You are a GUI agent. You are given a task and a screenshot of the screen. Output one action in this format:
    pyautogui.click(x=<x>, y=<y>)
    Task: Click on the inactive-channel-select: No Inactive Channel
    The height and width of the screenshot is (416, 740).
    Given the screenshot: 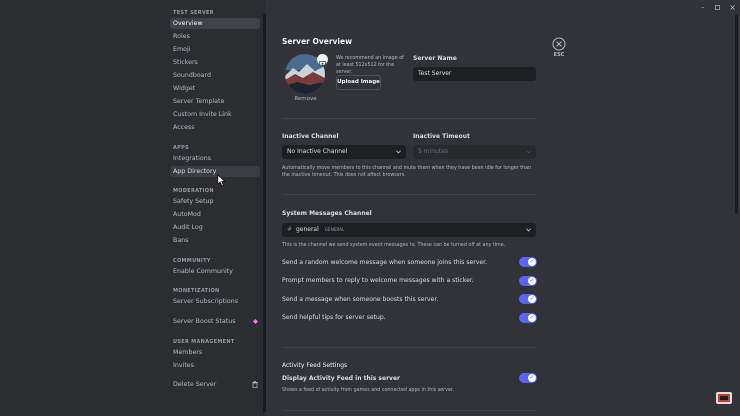 What is the action you would take?
    pyautogui.click(x=344, y=152)
    